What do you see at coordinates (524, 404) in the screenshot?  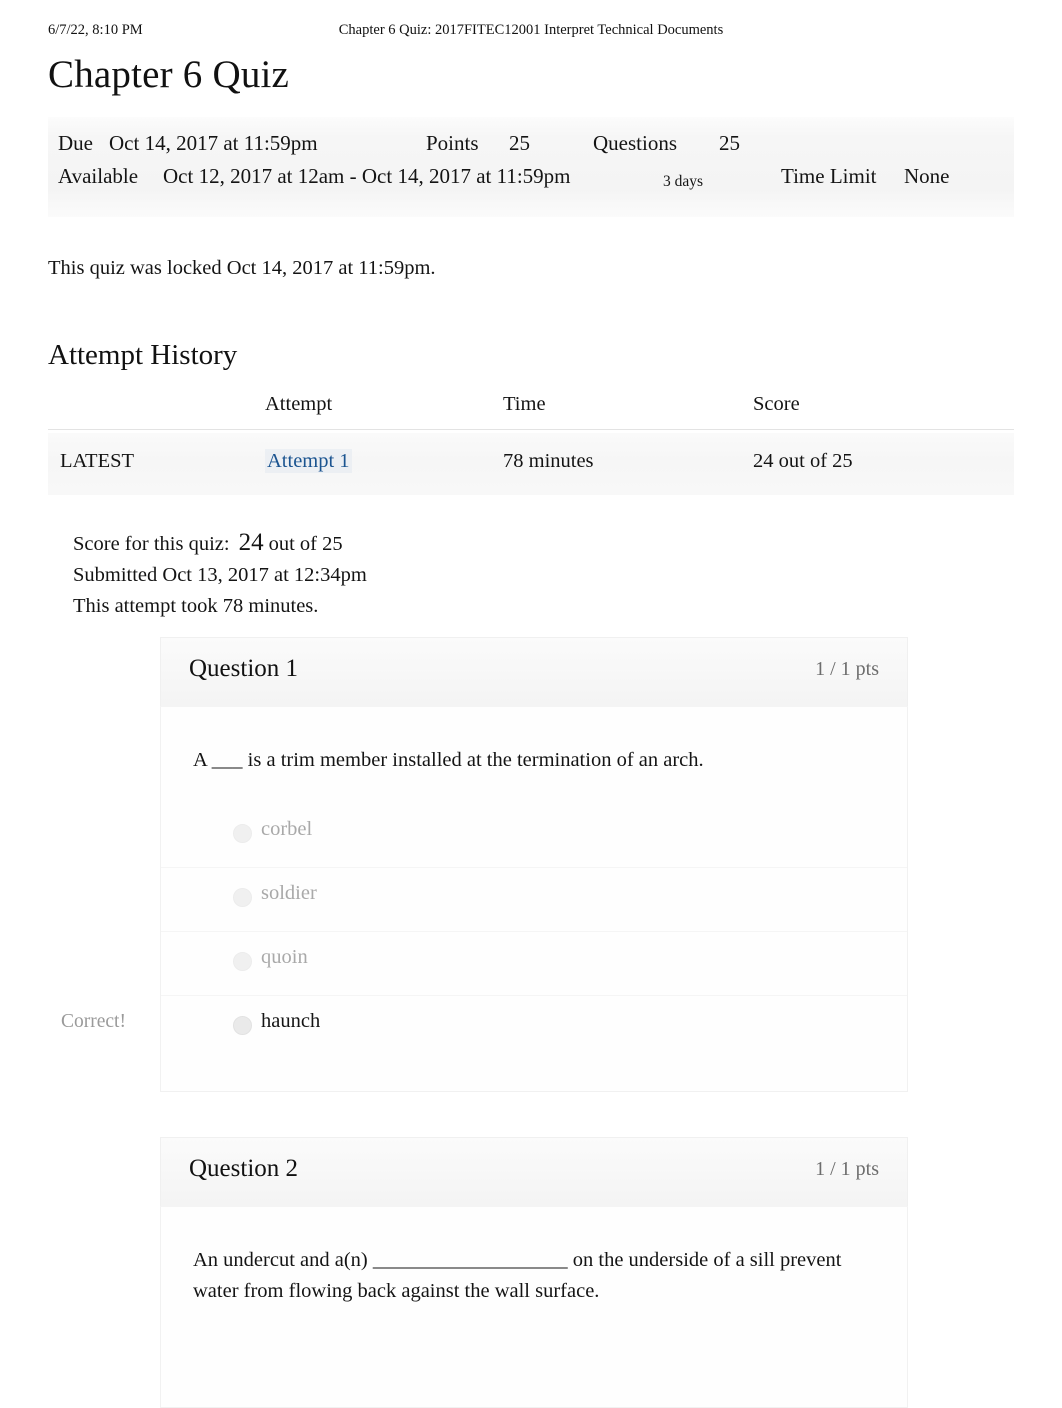 I see `column-header-time: Time` at bounding box center [524, 404].